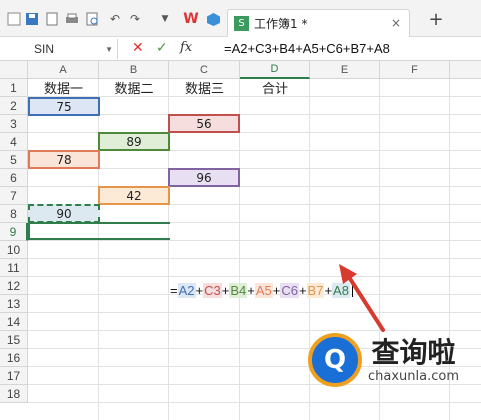 The image size is (481, 420). I want to click on cell-b4: 89, so click(134, 141).